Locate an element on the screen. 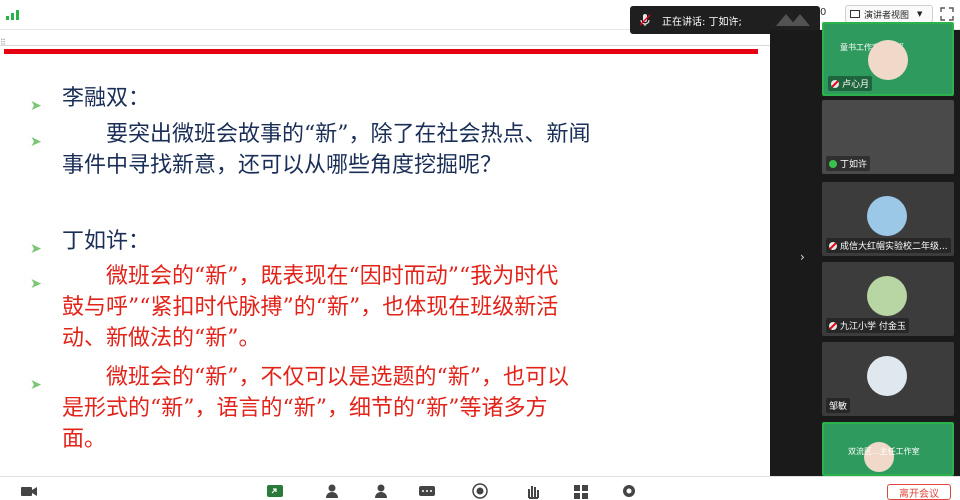 This screenshot has width=960, height=500. leave-meeting-button: 离开会议 is located at coordinates (919, 492).